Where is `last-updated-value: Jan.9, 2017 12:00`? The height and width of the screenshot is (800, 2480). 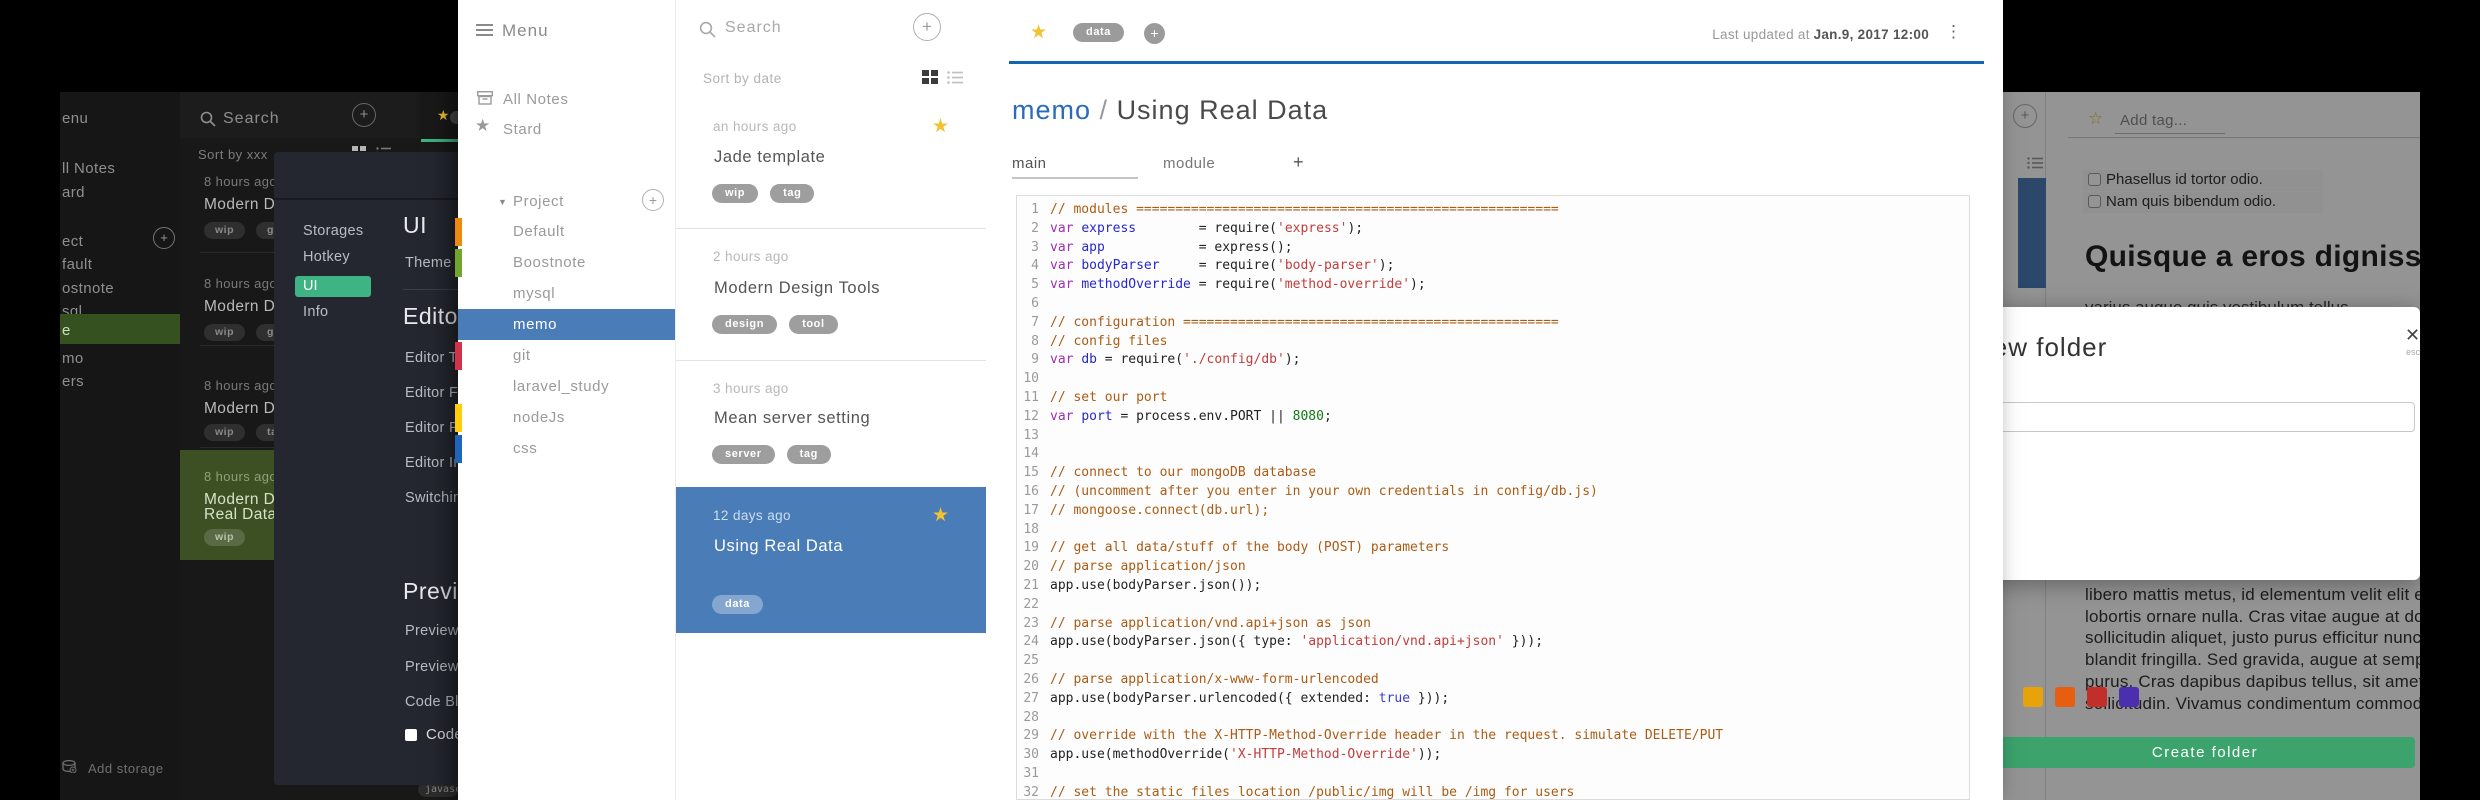
last-updated-value: Jan.9, 2017 12:00 is located at coordinates (1871, 34).